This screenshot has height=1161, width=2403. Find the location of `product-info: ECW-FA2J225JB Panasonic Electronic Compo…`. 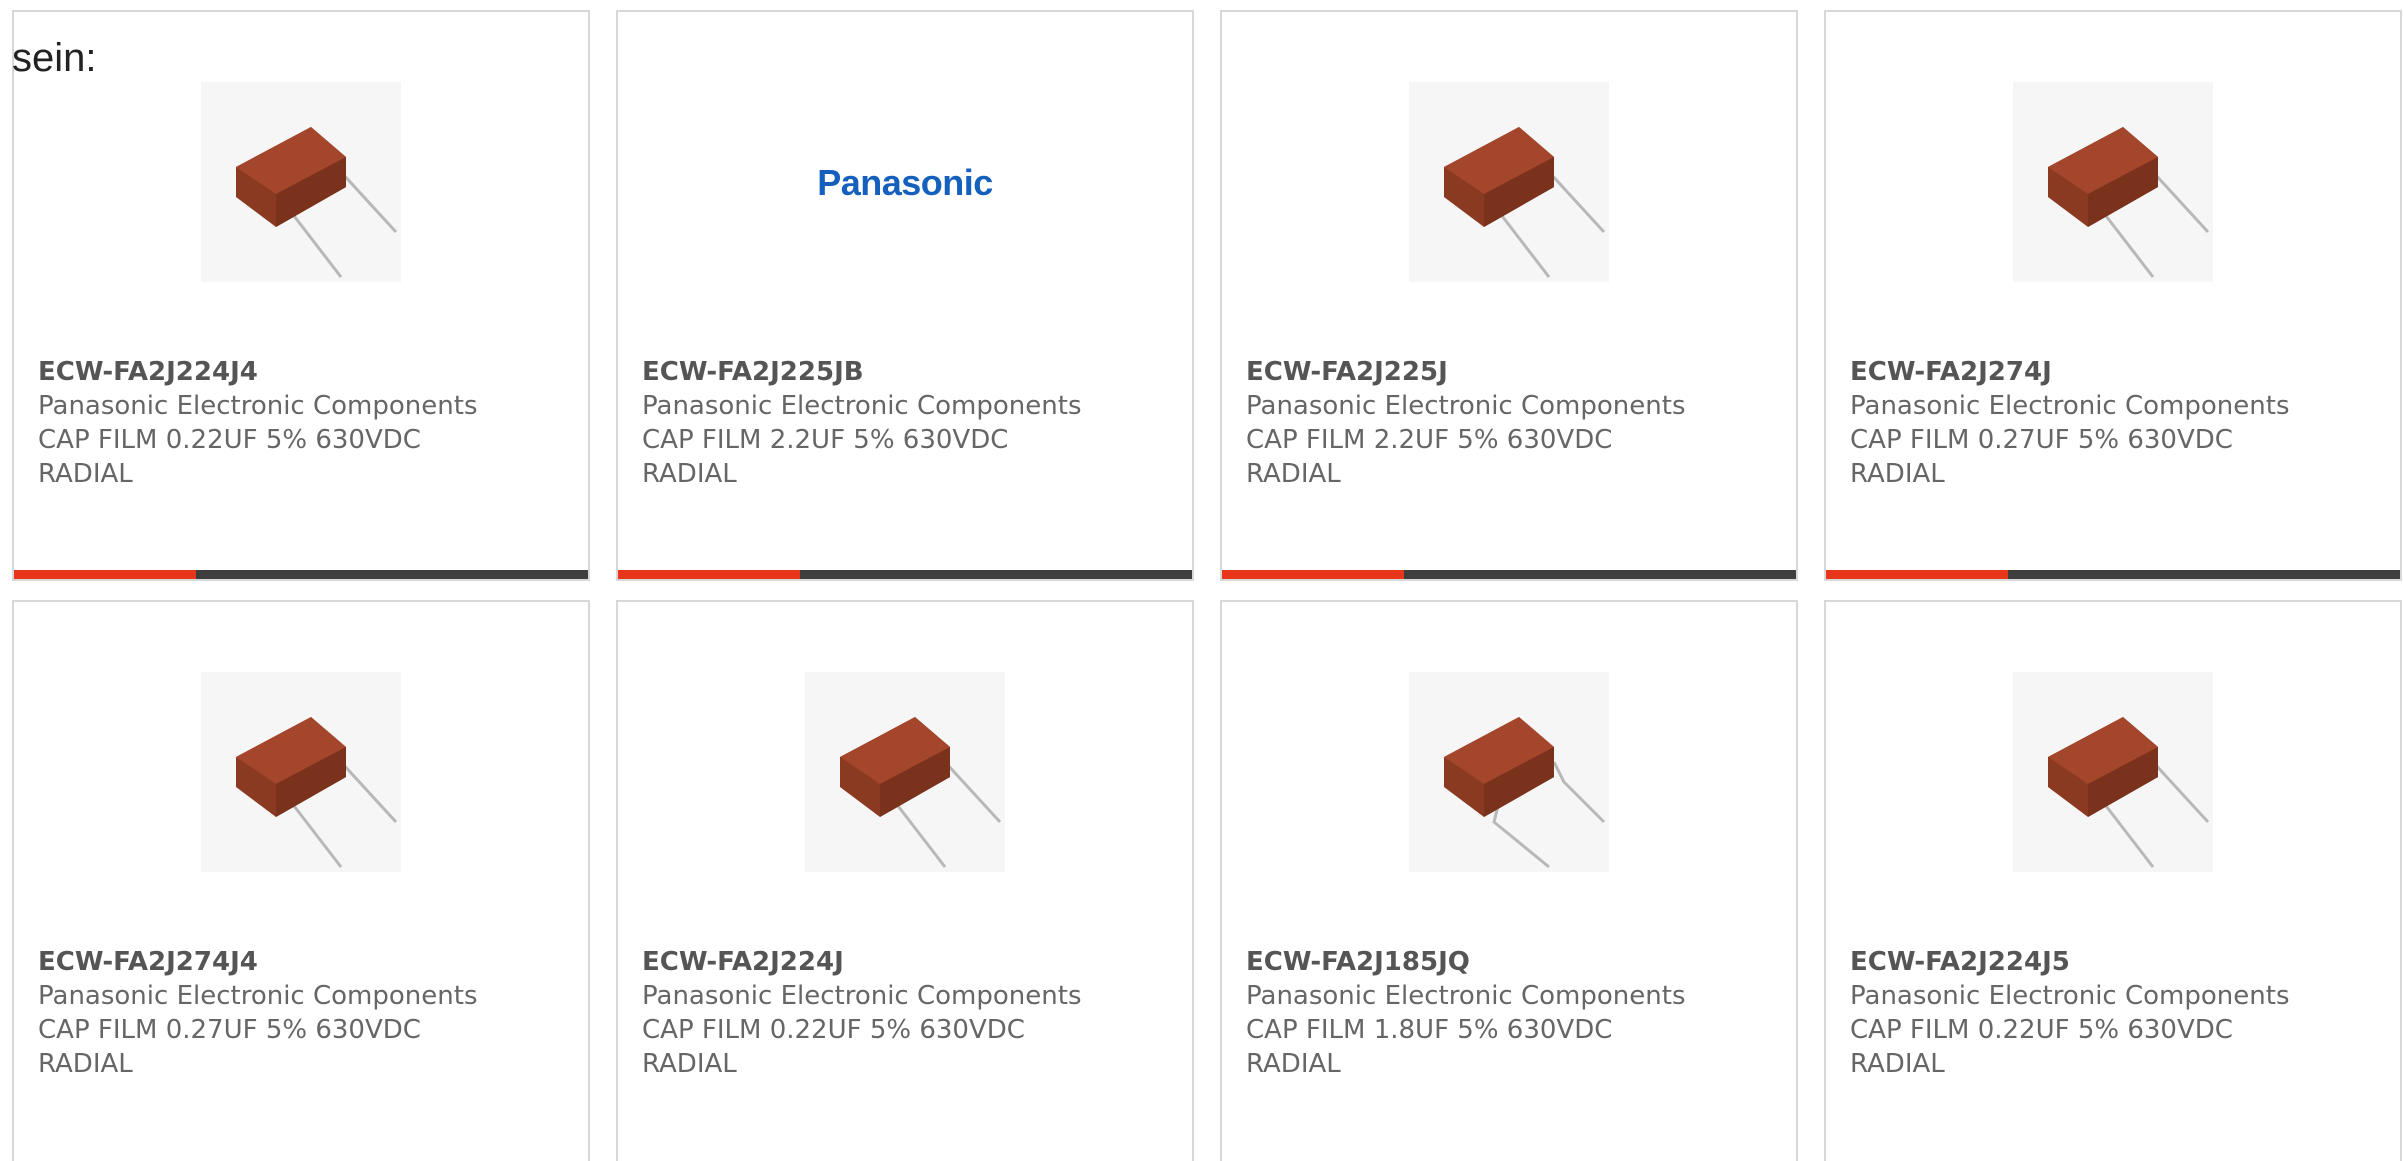

product-info: ECW-FA2J225JB Panasonic Electronic Compo… is located at coordinates (907, 423).